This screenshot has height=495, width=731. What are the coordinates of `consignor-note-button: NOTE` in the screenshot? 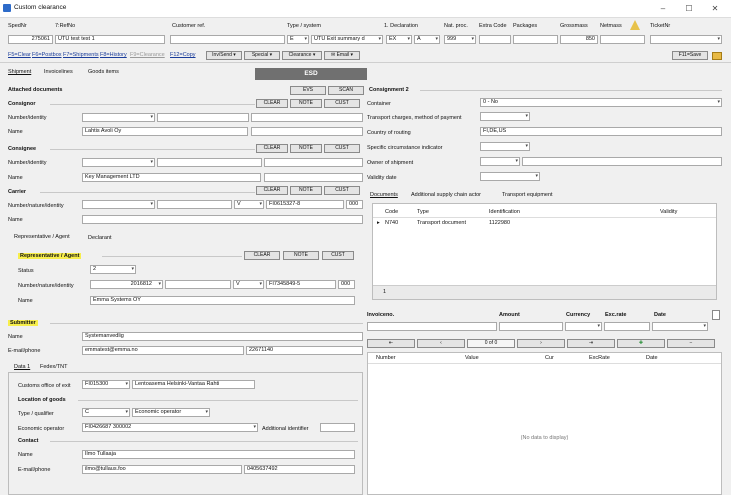 It's located at (306, 103).